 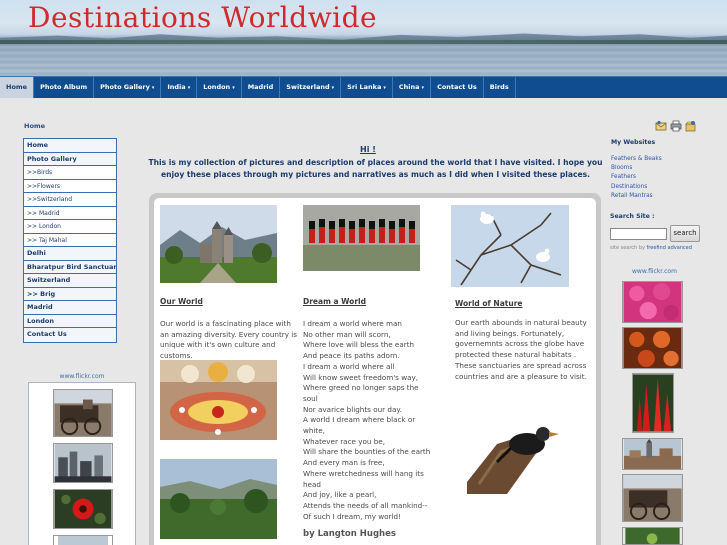 I want to click on flickr-thumb-green, so click(x=652, y=536).